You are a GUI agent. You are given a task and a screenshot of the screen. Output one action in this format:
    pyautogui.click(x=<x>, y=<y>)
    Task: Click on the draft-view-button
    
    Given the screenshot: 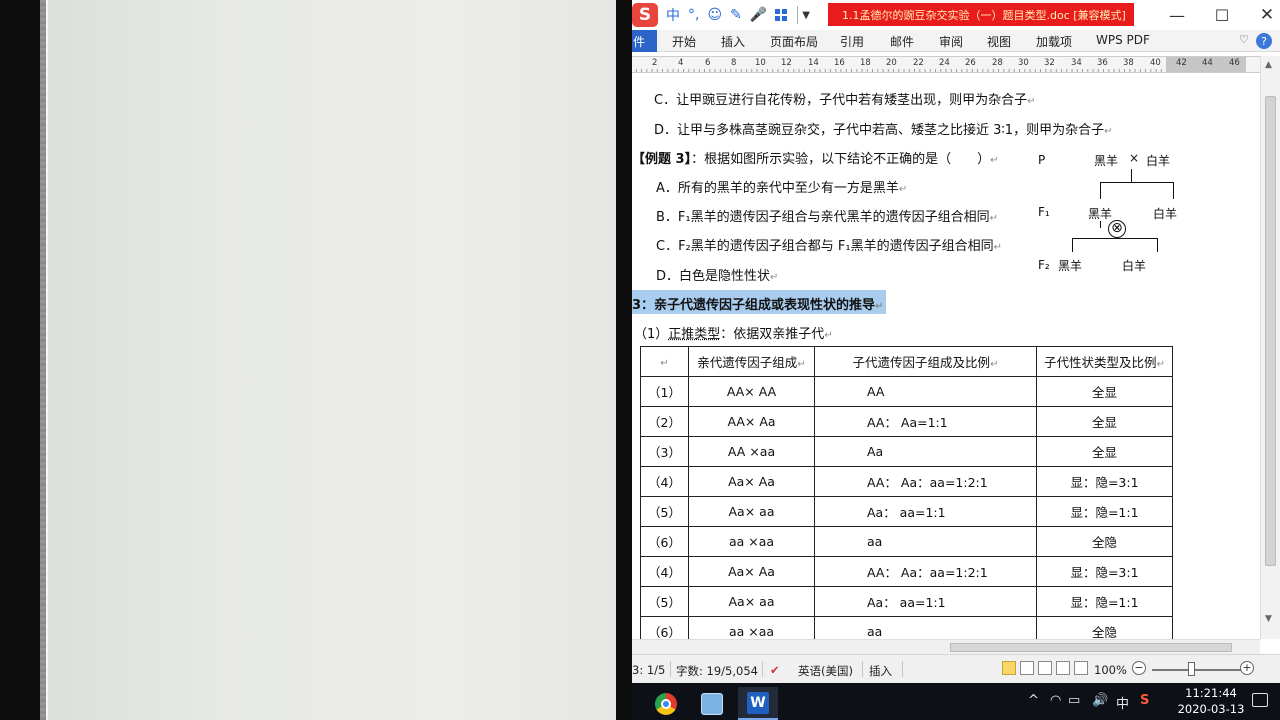 What is the action you would take?
    pyautogui.click(x=1081, y=668)
    